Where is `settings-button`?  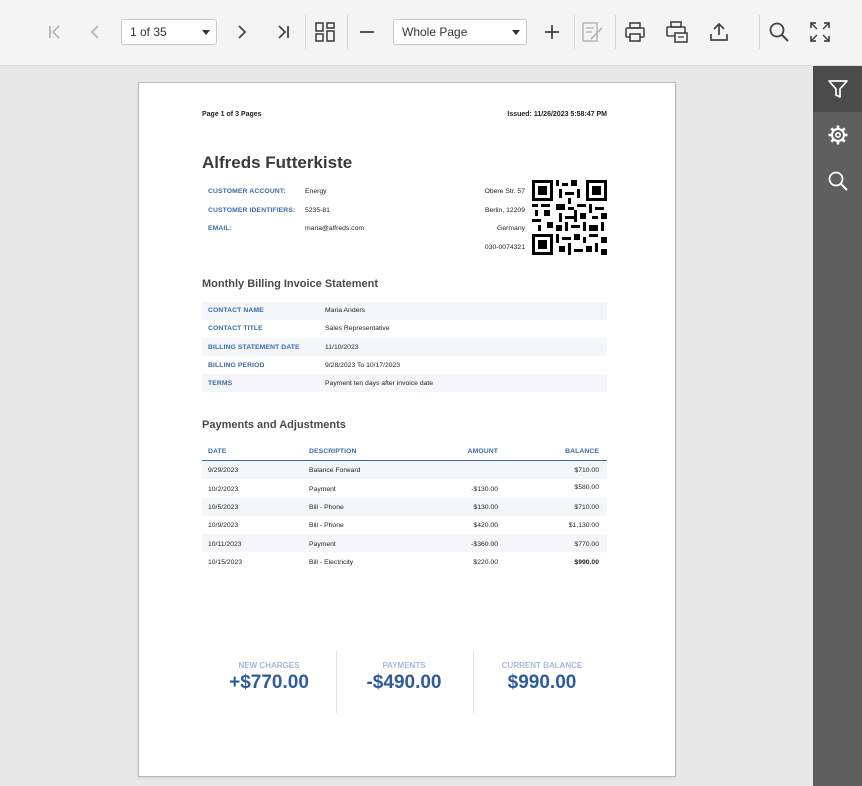
settings-button is located at coordinates (837, 135).